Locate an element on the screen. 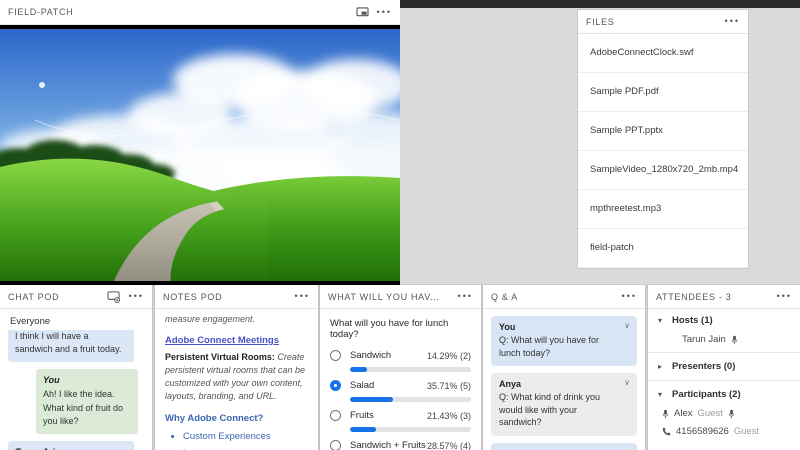 The height and width of the screenshot is (450, 800). qa-asker-name: You is located at coordinates (507, 327).